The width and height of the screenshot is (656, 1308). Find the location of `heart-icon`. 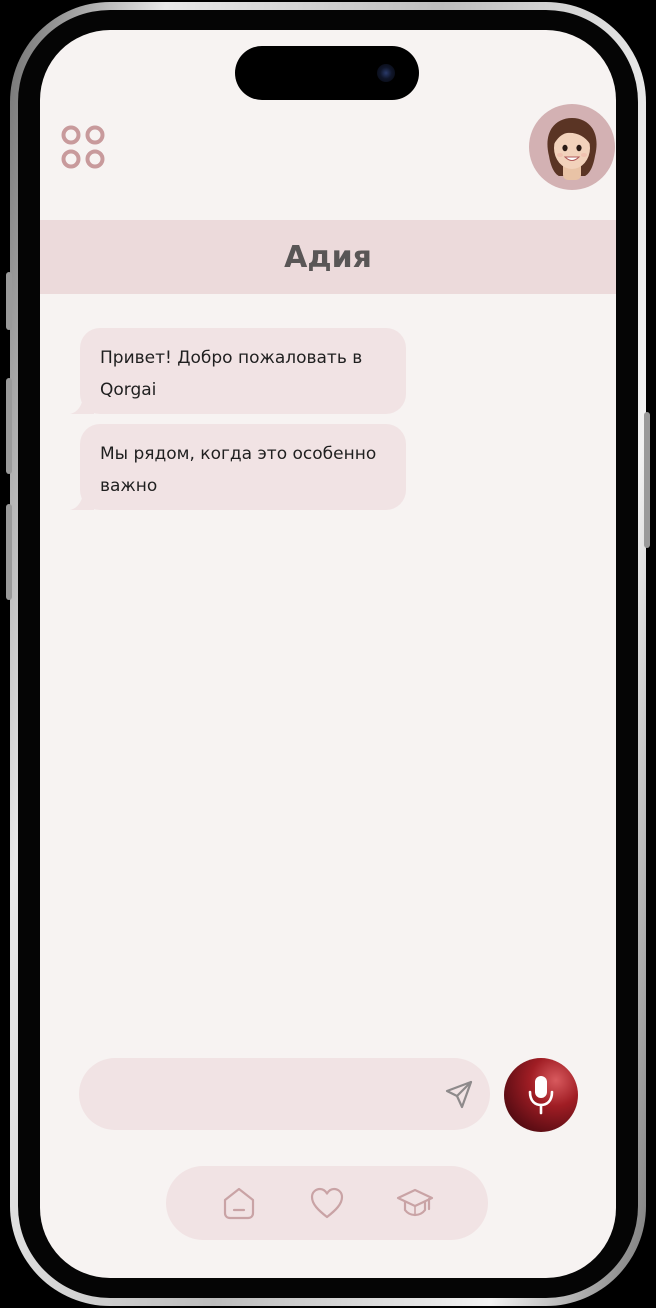

heart-icon is located at coordinates (327, 1203).